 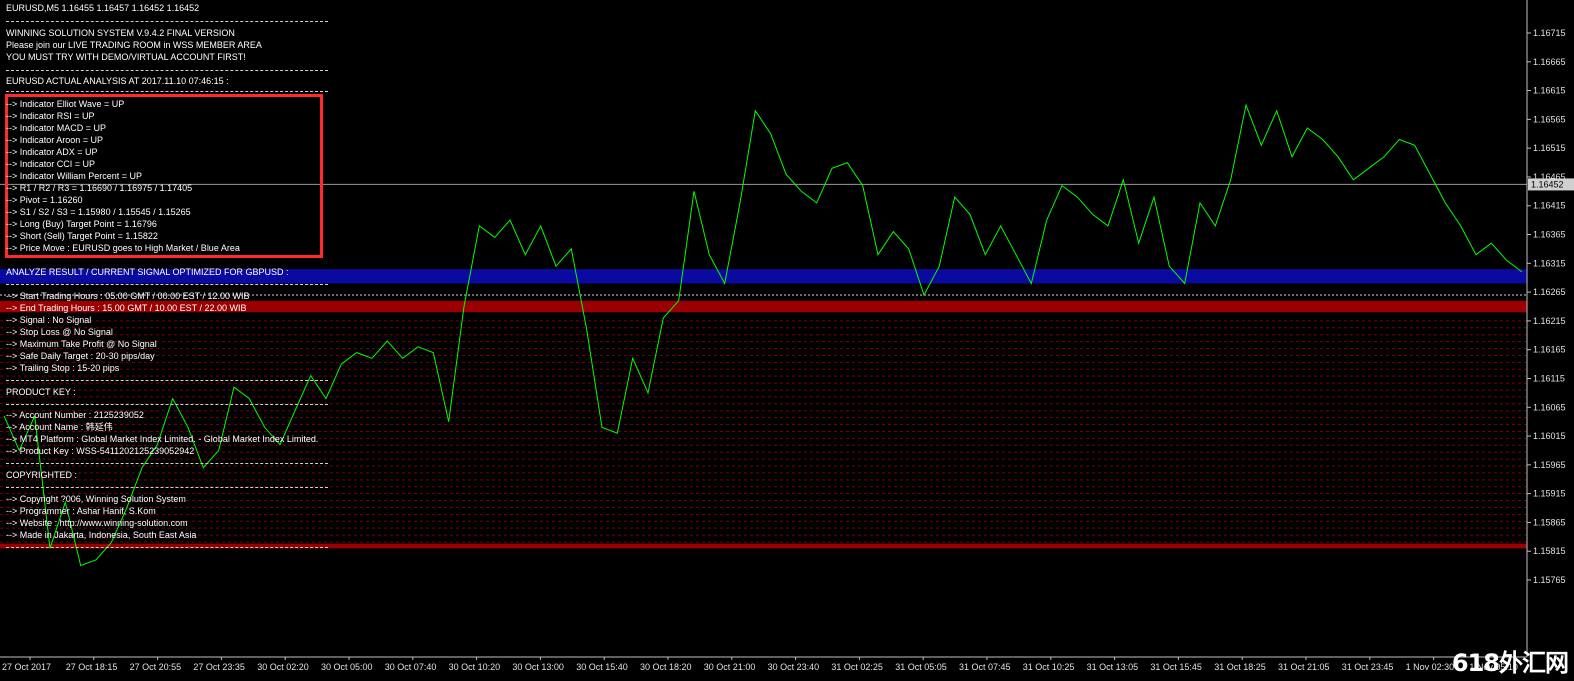 What do you see at coordinates (63, 368) in the screenshot?
I see `result-line: --> Trailing Stop : 15-20 pips` at bounding box center [63, 368].